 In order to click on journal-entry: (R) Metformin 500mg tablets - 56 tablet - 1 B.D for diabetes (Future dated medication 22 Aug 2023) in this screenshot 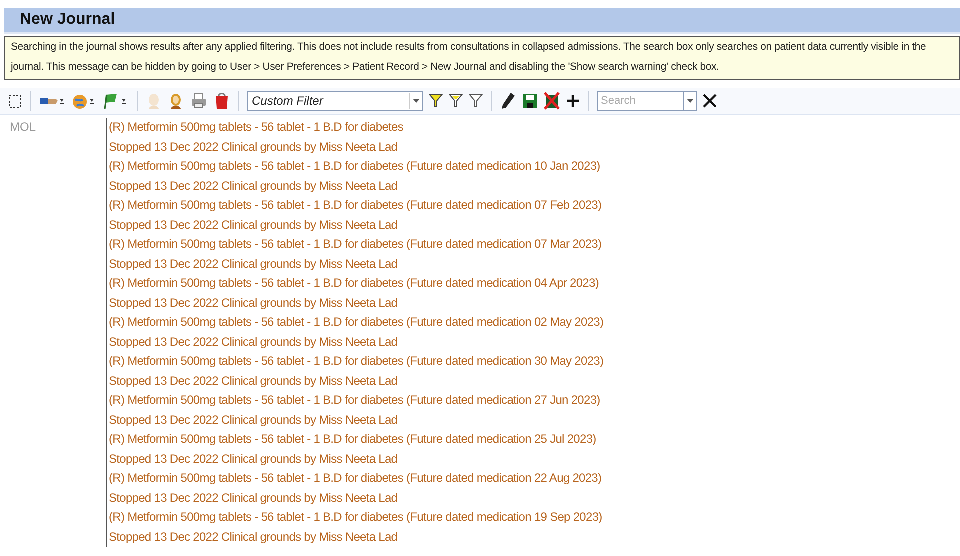, I will do `click(356, 478)`.